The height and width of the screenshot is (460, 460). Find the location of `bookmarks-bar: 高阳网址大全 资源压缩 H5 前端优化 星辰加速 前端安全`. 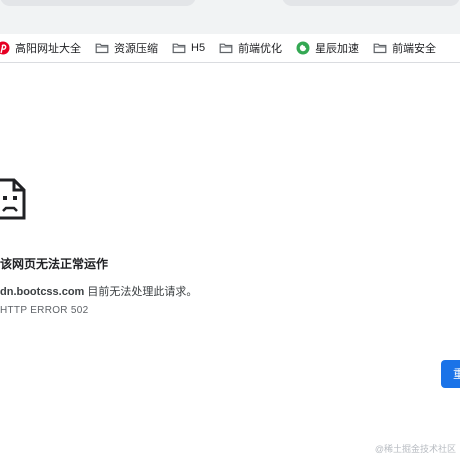

bookmarks-bar: 高阳网址大全 资源压缩 H5 前端优化 星辰加速 前端安全 is located at coordinates (230, 48).